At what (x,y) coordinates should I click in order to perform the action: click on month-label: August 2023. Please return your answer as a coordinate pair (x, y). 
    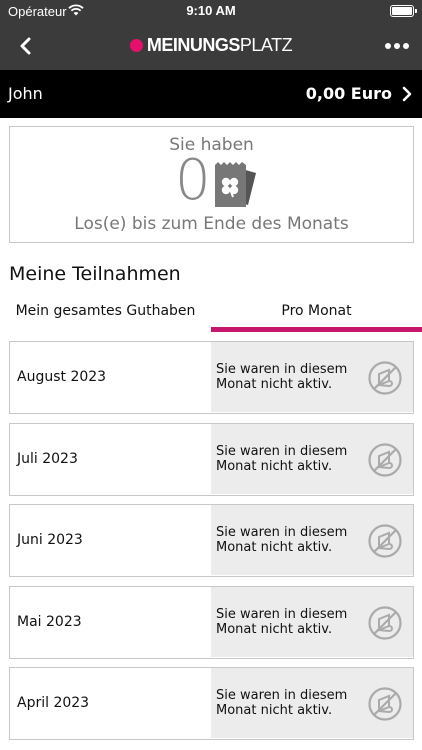
    Looking at the image, I should click on (62, 377).